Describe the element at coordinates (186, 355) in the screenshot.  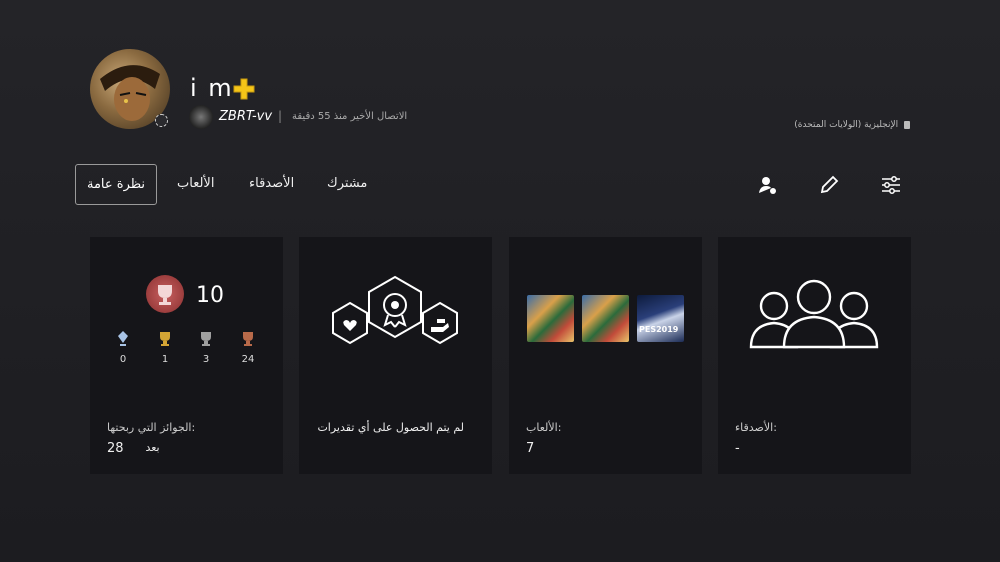
I see `trophies-card: 10 0 1 3 24 الجوائز التي ربحتها: 28` at that location.